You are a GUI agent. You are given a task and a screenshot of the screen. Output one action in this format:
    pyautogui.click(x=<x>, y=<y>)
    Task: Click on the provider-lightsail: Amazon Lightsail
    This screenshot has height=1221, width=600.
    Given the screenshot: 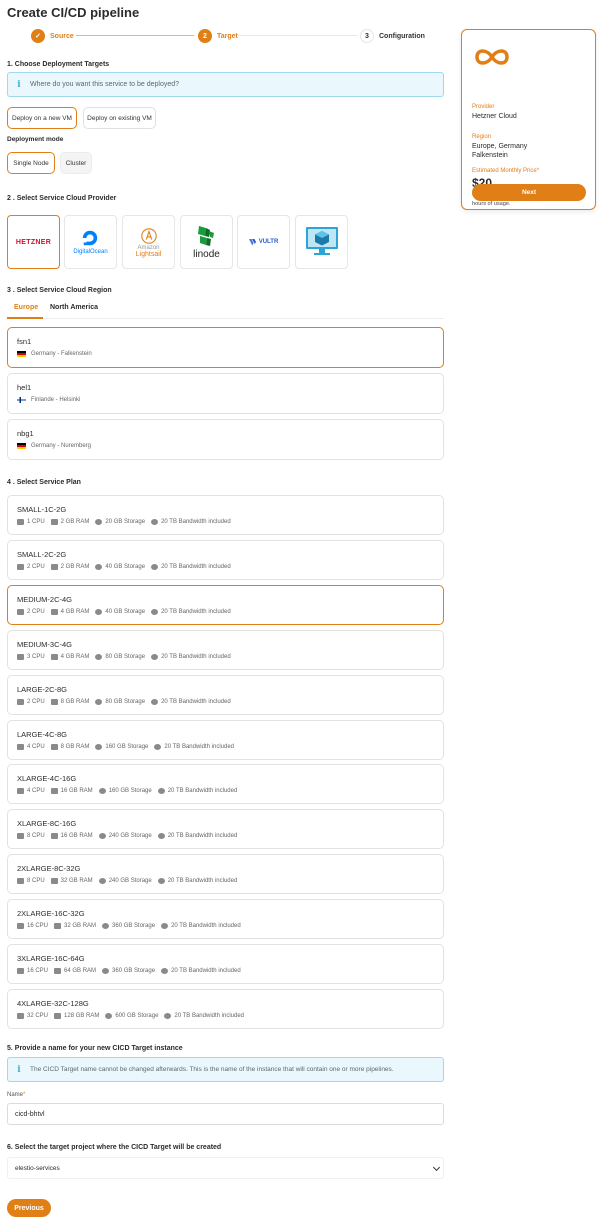 What is the action you would take?
    pyautogui.click(x=148, y=242)
    